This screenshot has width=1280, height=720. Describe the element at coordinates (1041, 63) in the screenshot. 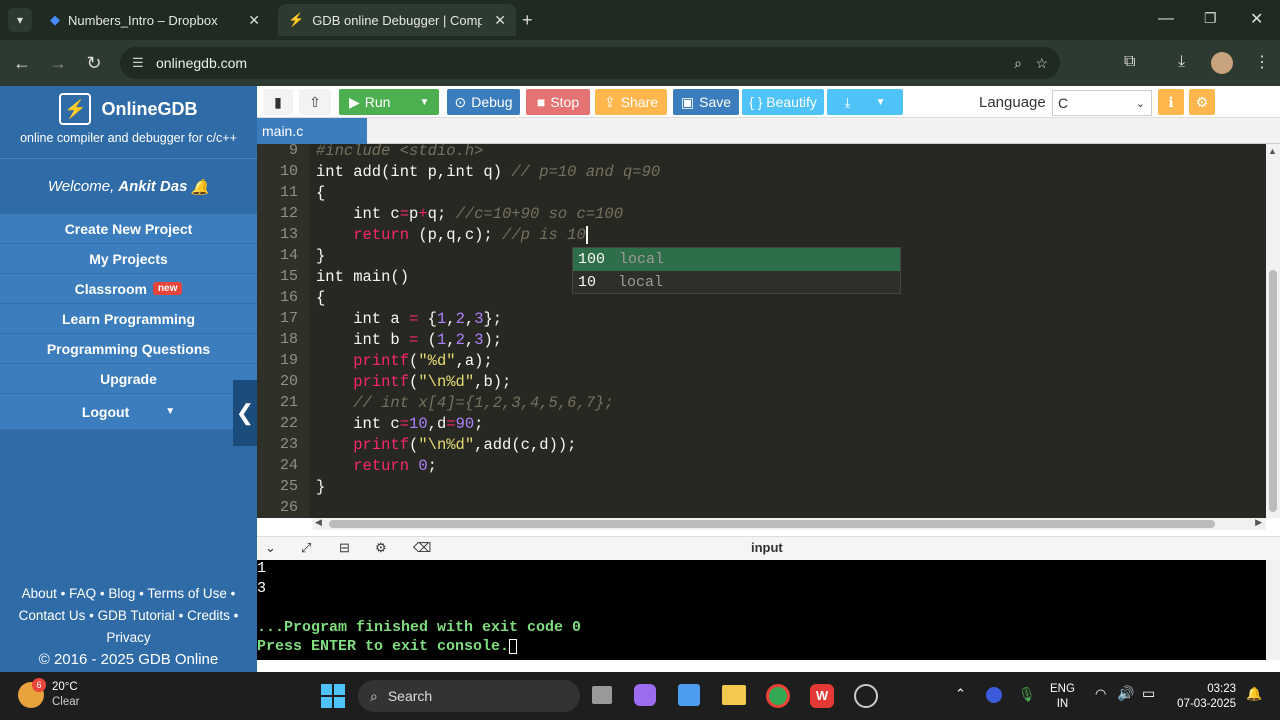

I see `bookmark-star-icon: ☆` at that location.